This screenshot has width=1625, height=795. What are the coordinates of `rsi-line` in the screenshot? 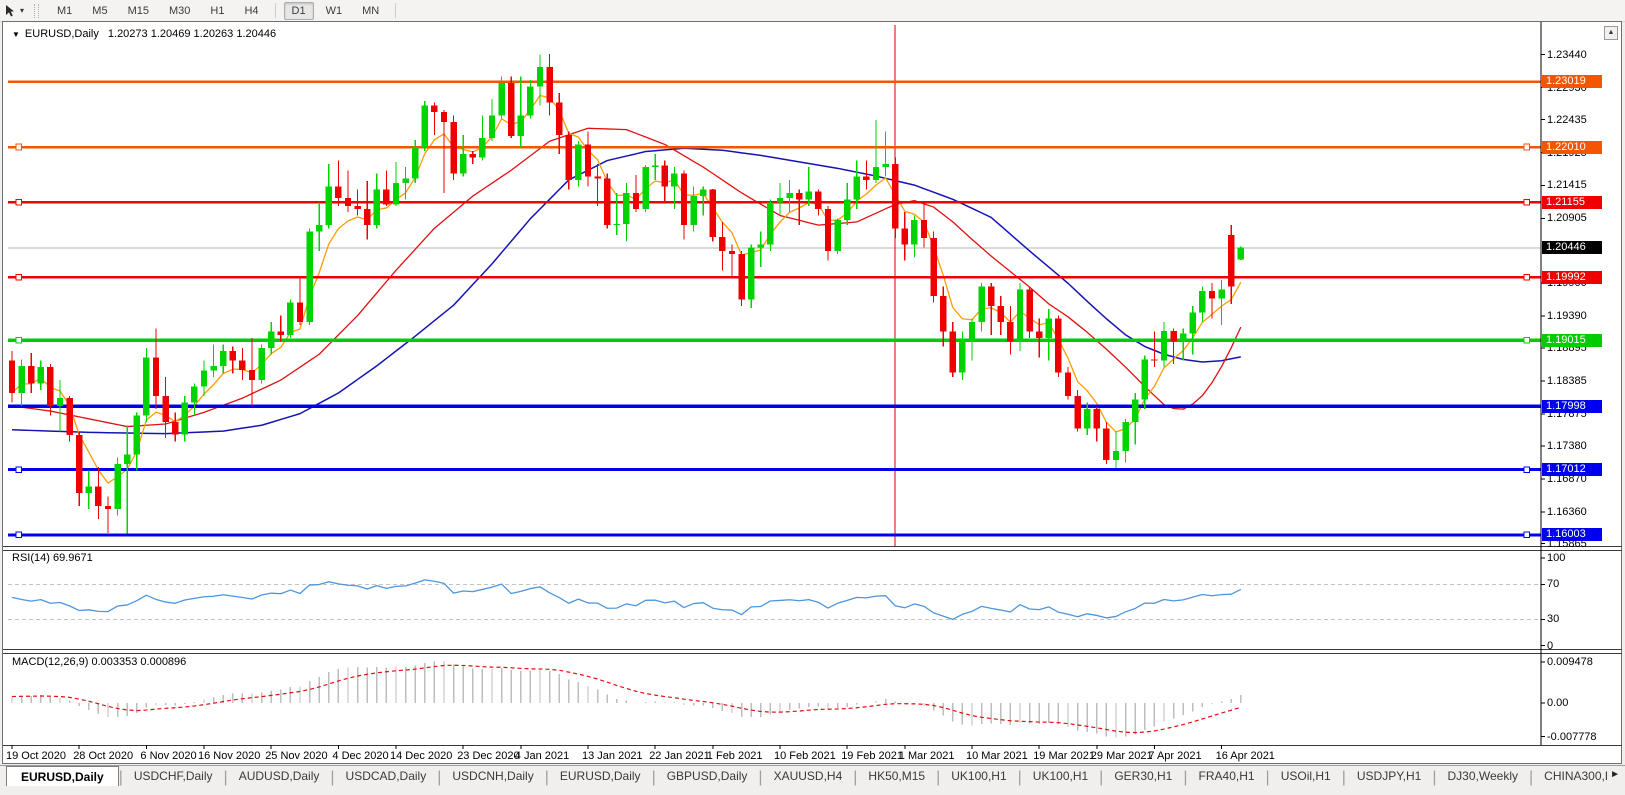 It's located at (626, 599).